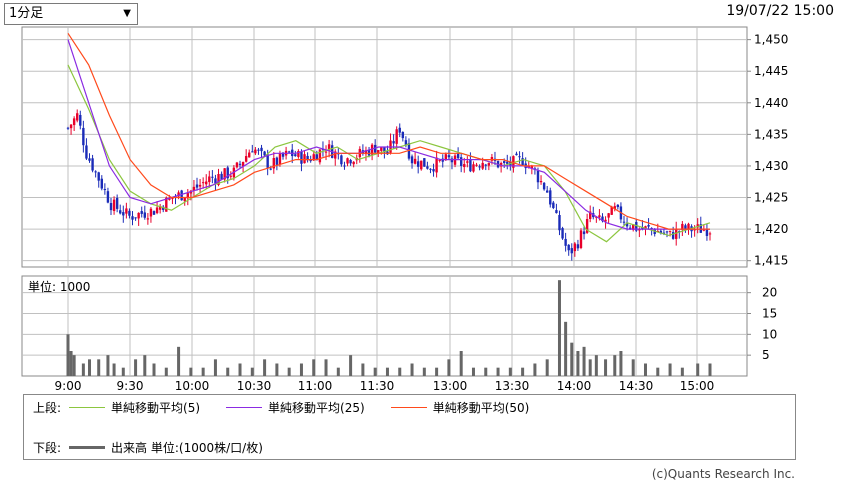  I want to click on x-tick-label: 14:00, so click(574, 386).